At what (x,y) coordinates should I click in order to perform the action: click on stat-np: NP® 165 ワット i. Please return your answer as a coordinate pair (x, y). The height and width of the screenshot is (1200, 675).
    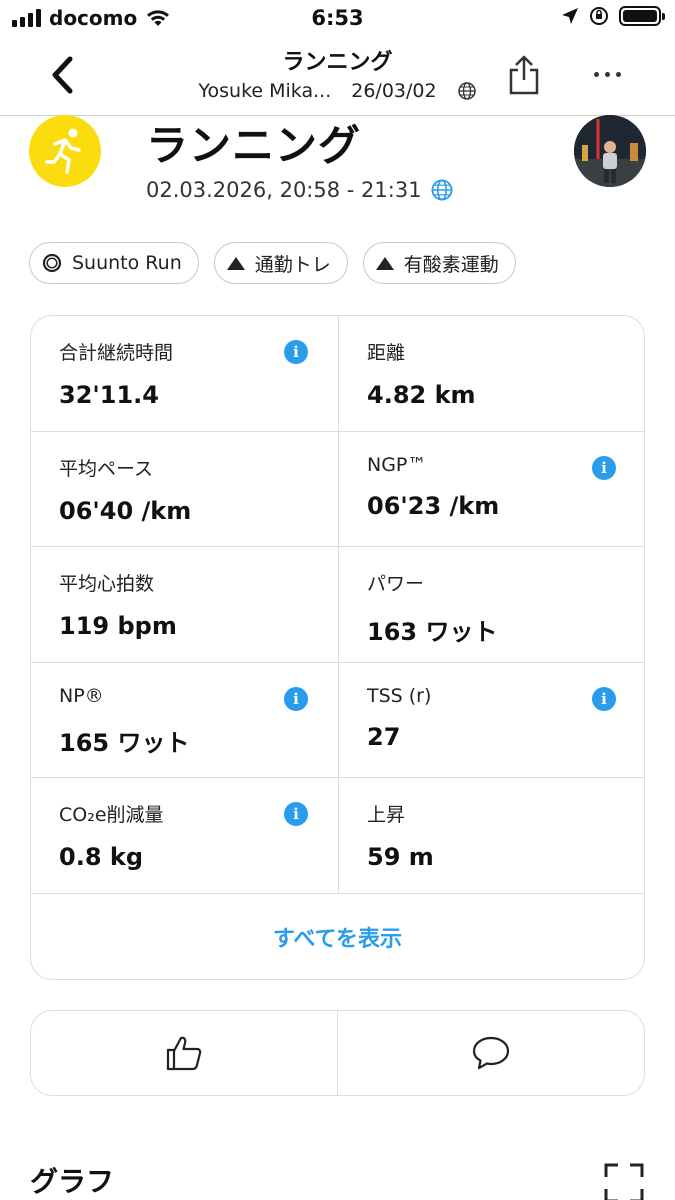
    Looking at the image, I should click on (185, 720).